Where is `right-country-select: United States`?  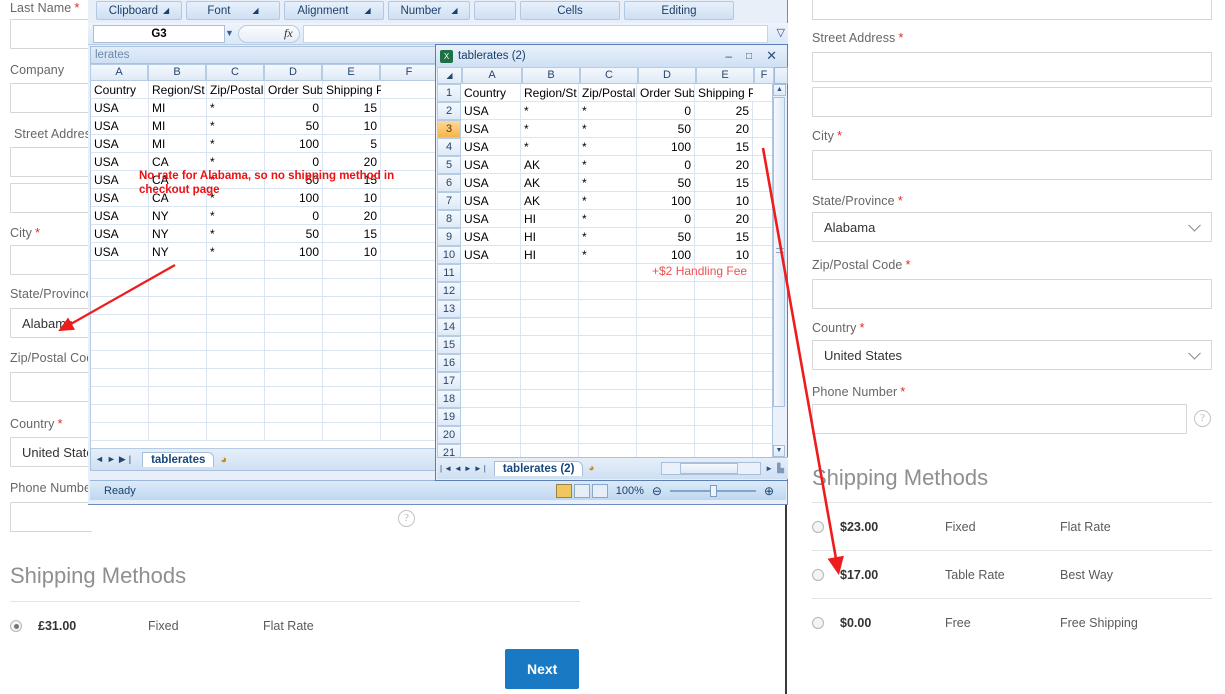 right-country-select: United States is located at coordinates (1012, 355).